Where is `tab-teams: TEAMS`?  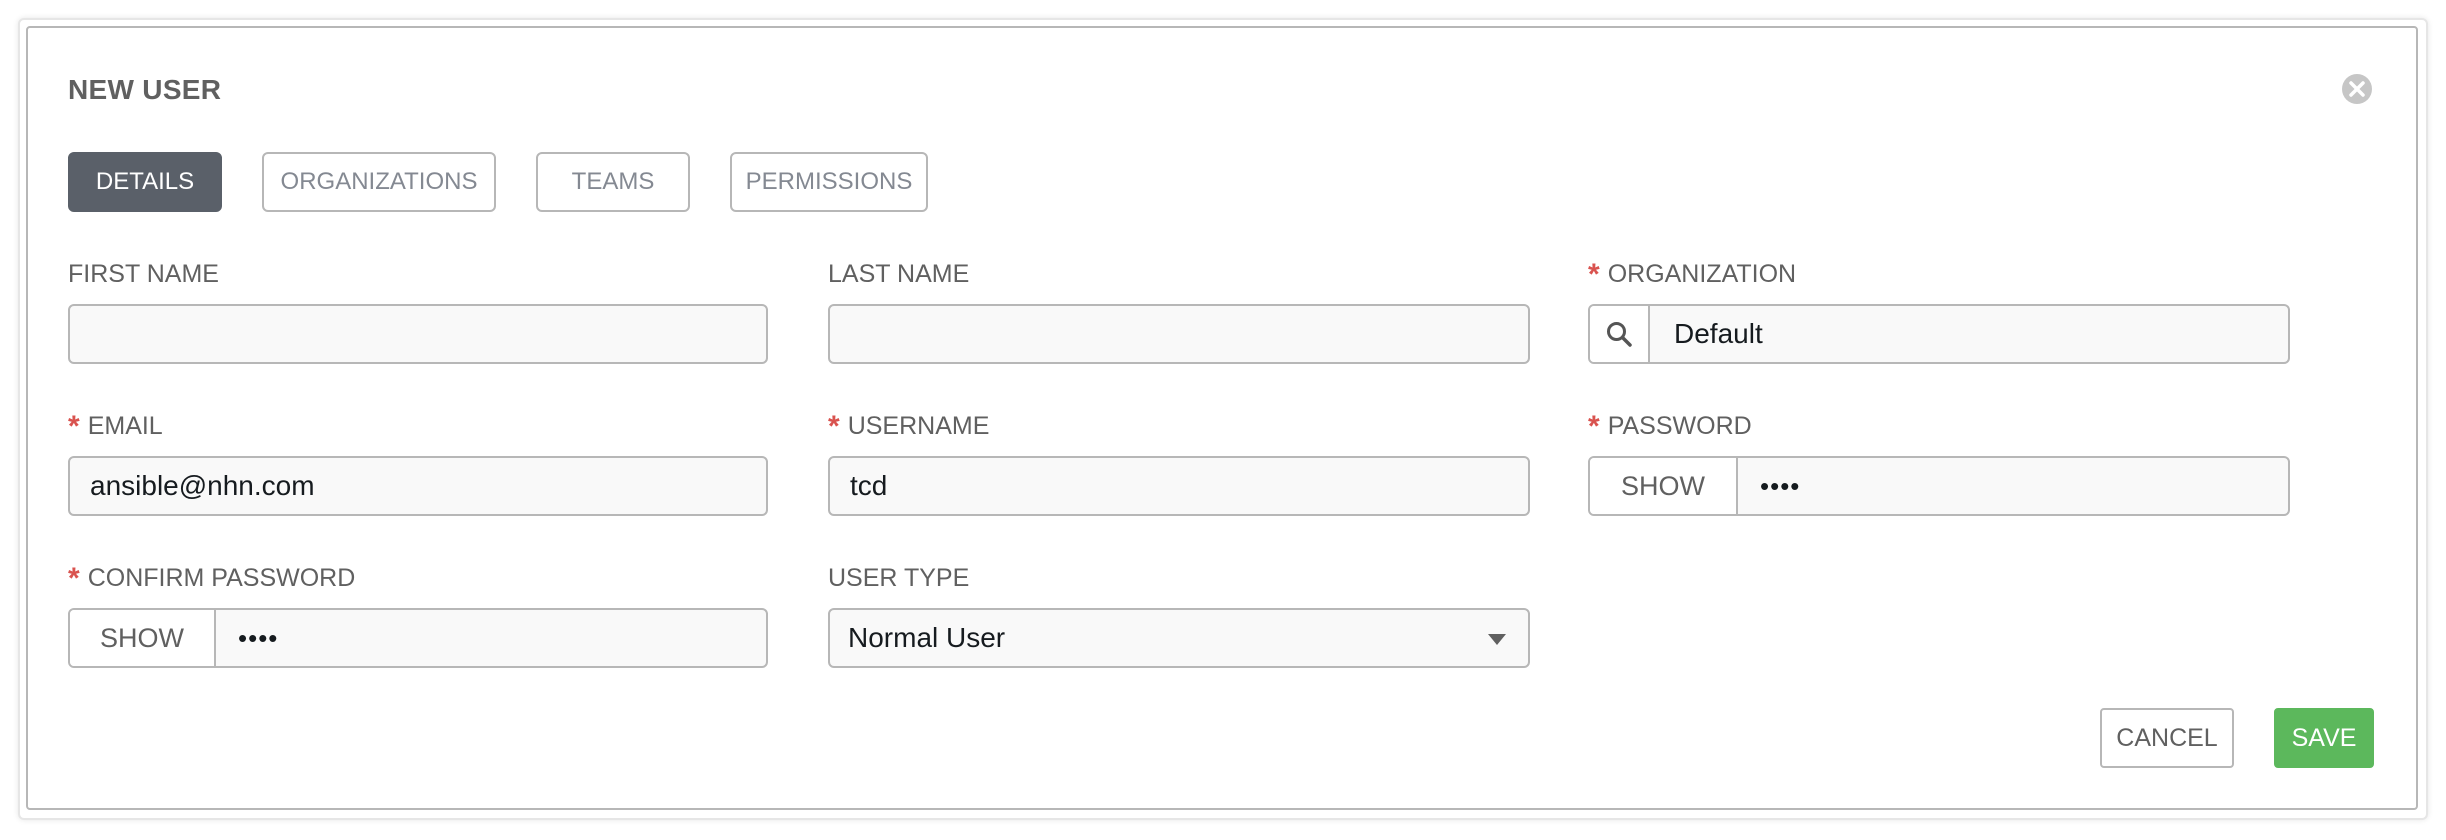
tab-teams: TEAMS is located at coordinates (613, 182).